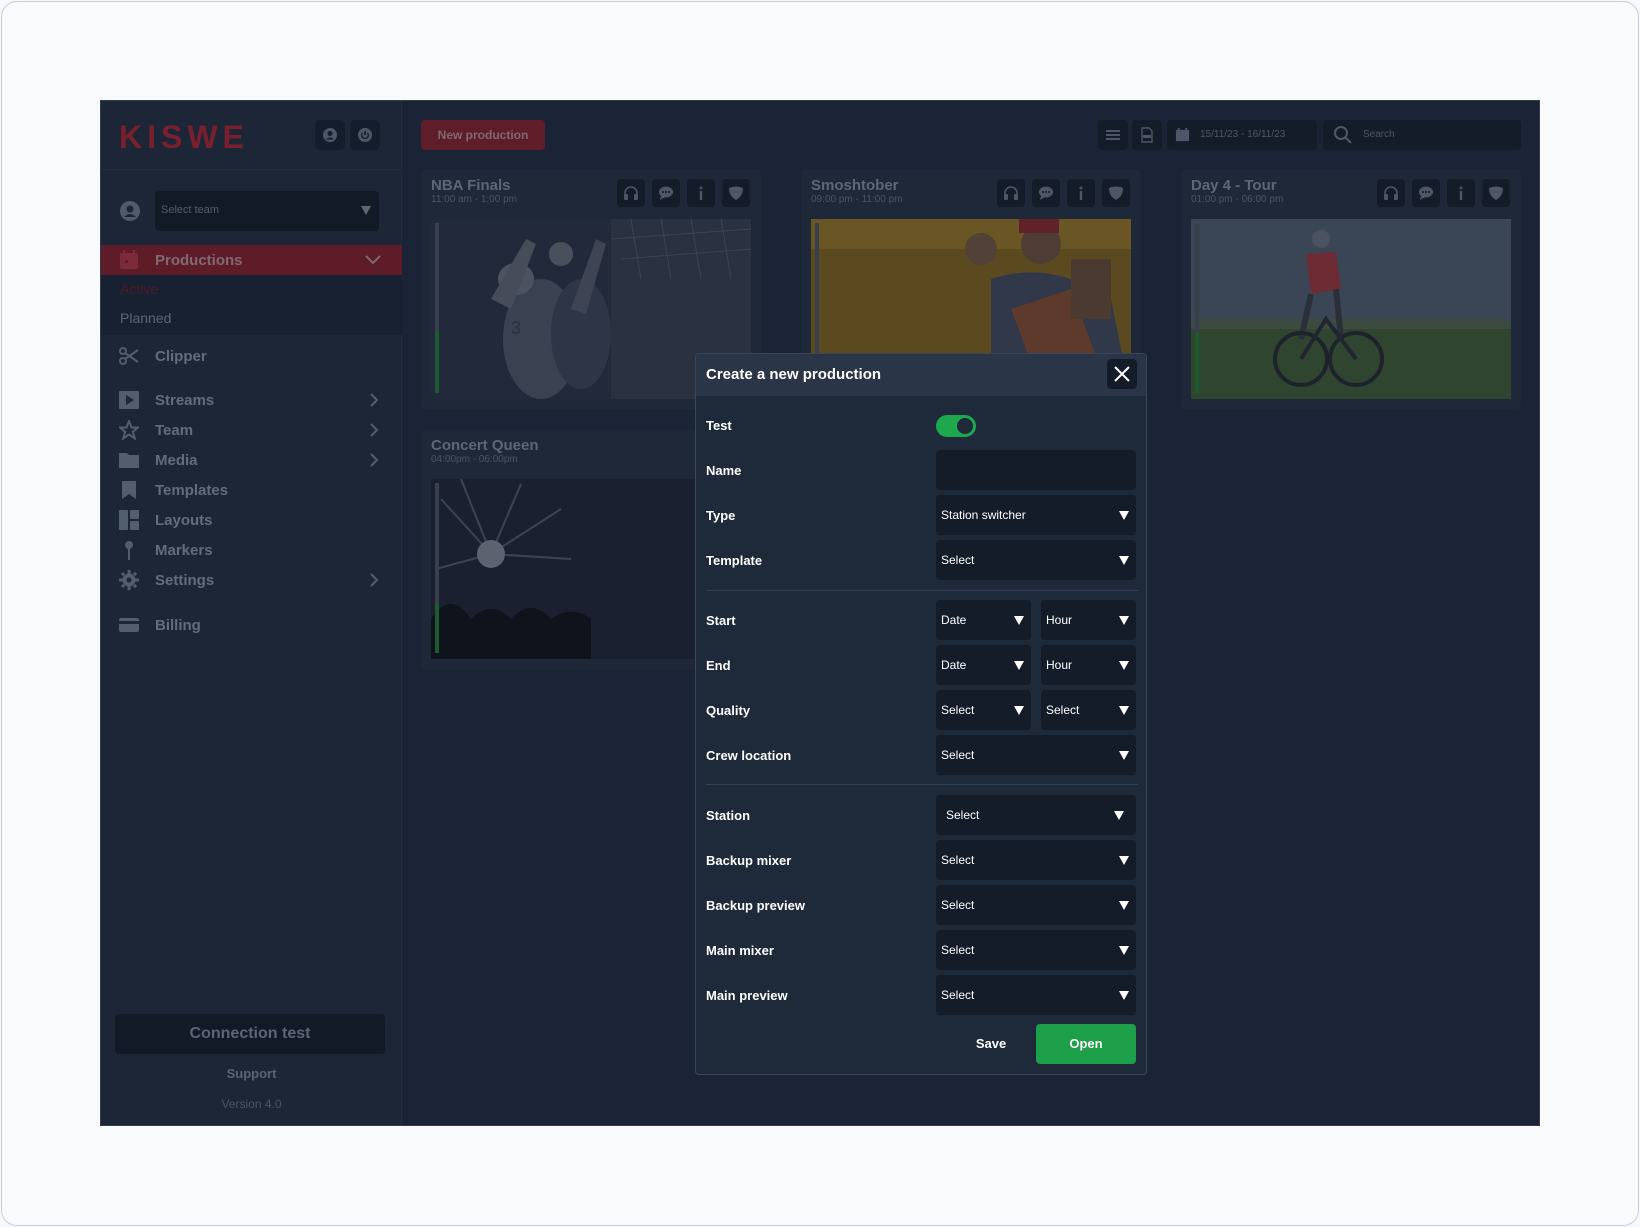  I want to click on layout-icon, so click(129, 520).